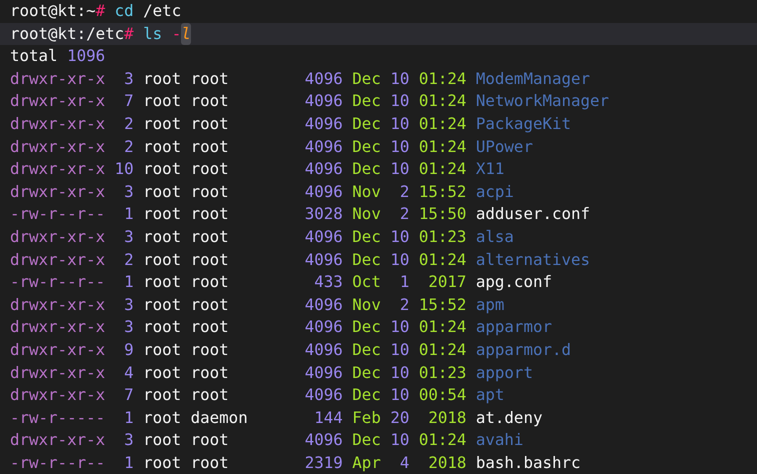  What do you see at coordinates (124, 169) in the screenshot?
I see `link-count: 10` at bounding box center [124, 169].